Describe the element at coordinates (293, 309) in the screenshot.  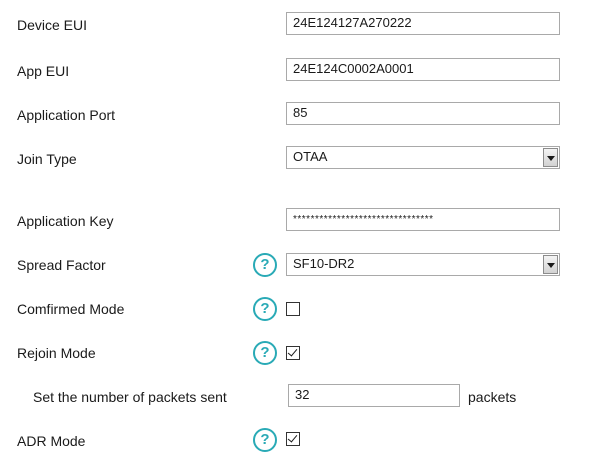
I see `confirmed-mode-checkbox` at that location.